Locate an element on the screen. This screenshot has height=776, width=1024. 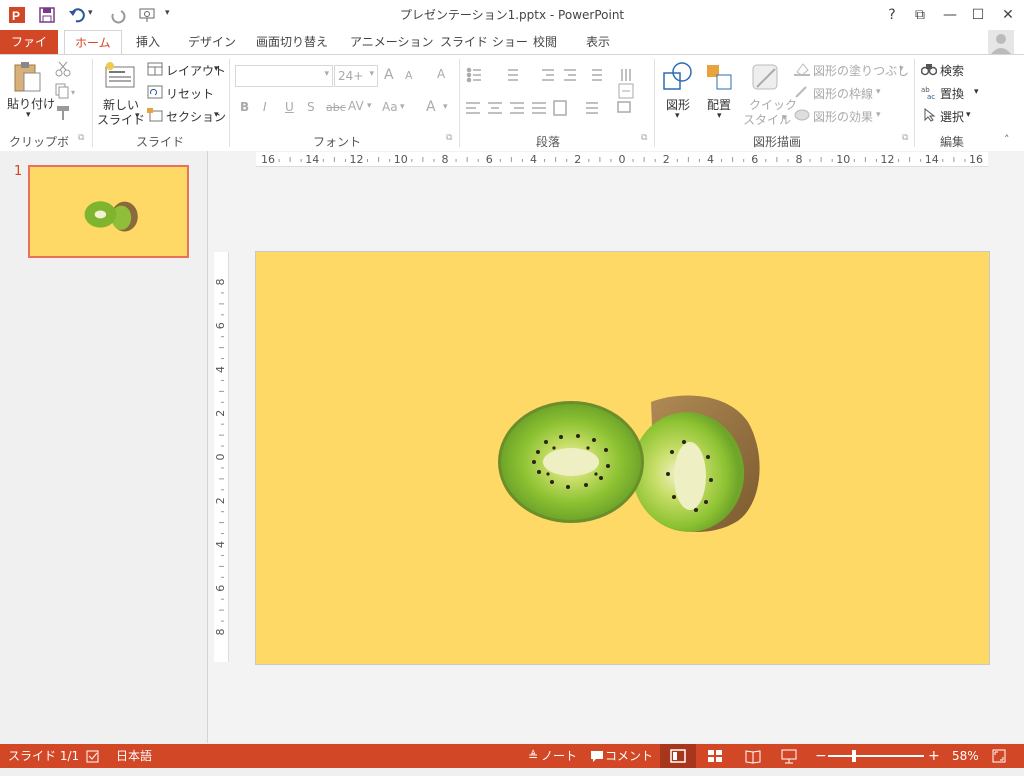
character-spacing-button: AV is located at coordinates (356, 106).